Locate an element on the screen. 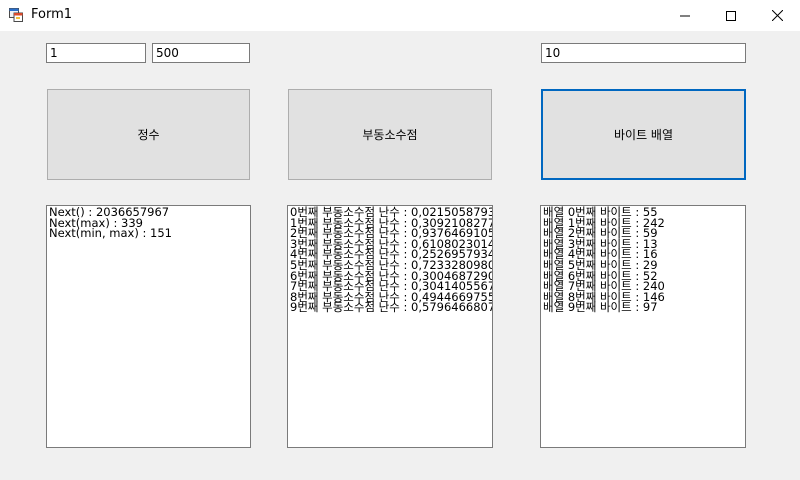 This screenshot has width=800, height=480. integer-button: 정수 is located at coordinates (148, 134).